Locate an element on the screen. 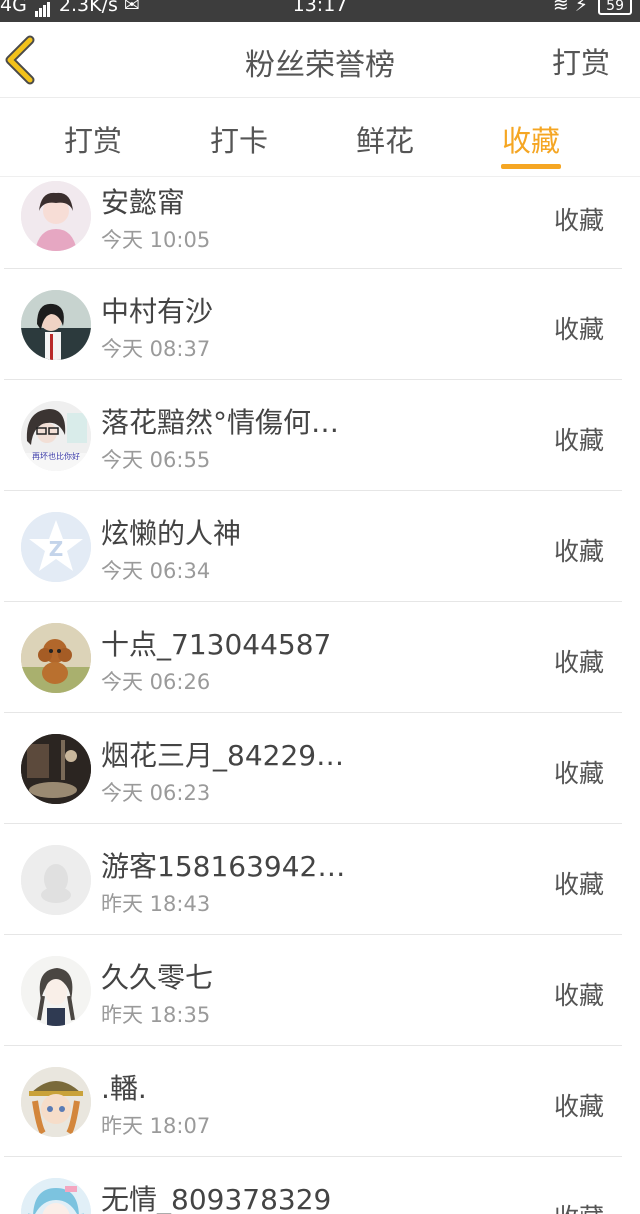  tab-reward: 打赏 is located at coordinates (93, 139).